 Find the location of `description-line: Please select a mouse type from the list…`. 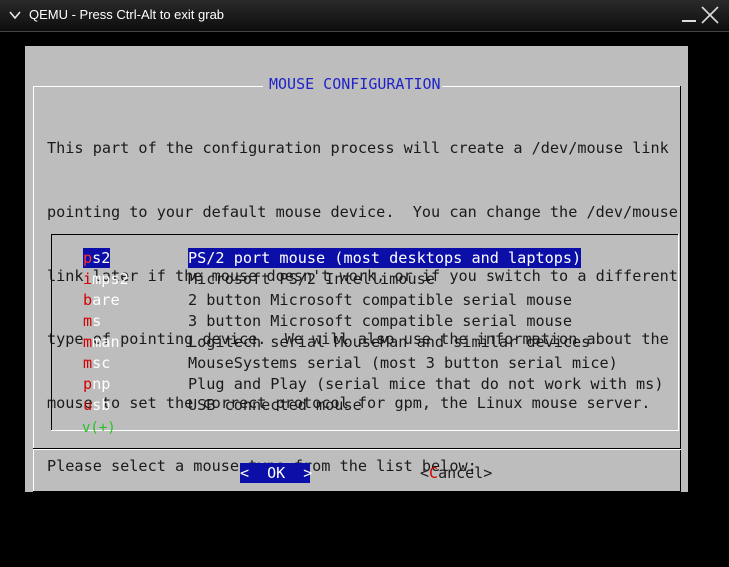

description-line: Please select a mouse type from the list… is located at coordinates (262, 466).